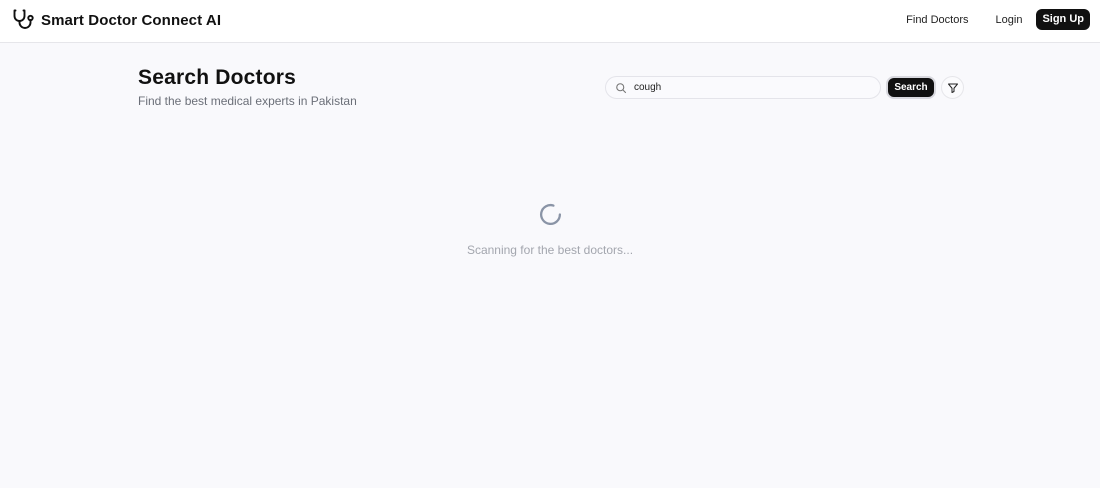  What do you see at coordinates (217, 77) in the screenshot?
I see `page-title: Search Doctors` at bounding box center [217, 77].